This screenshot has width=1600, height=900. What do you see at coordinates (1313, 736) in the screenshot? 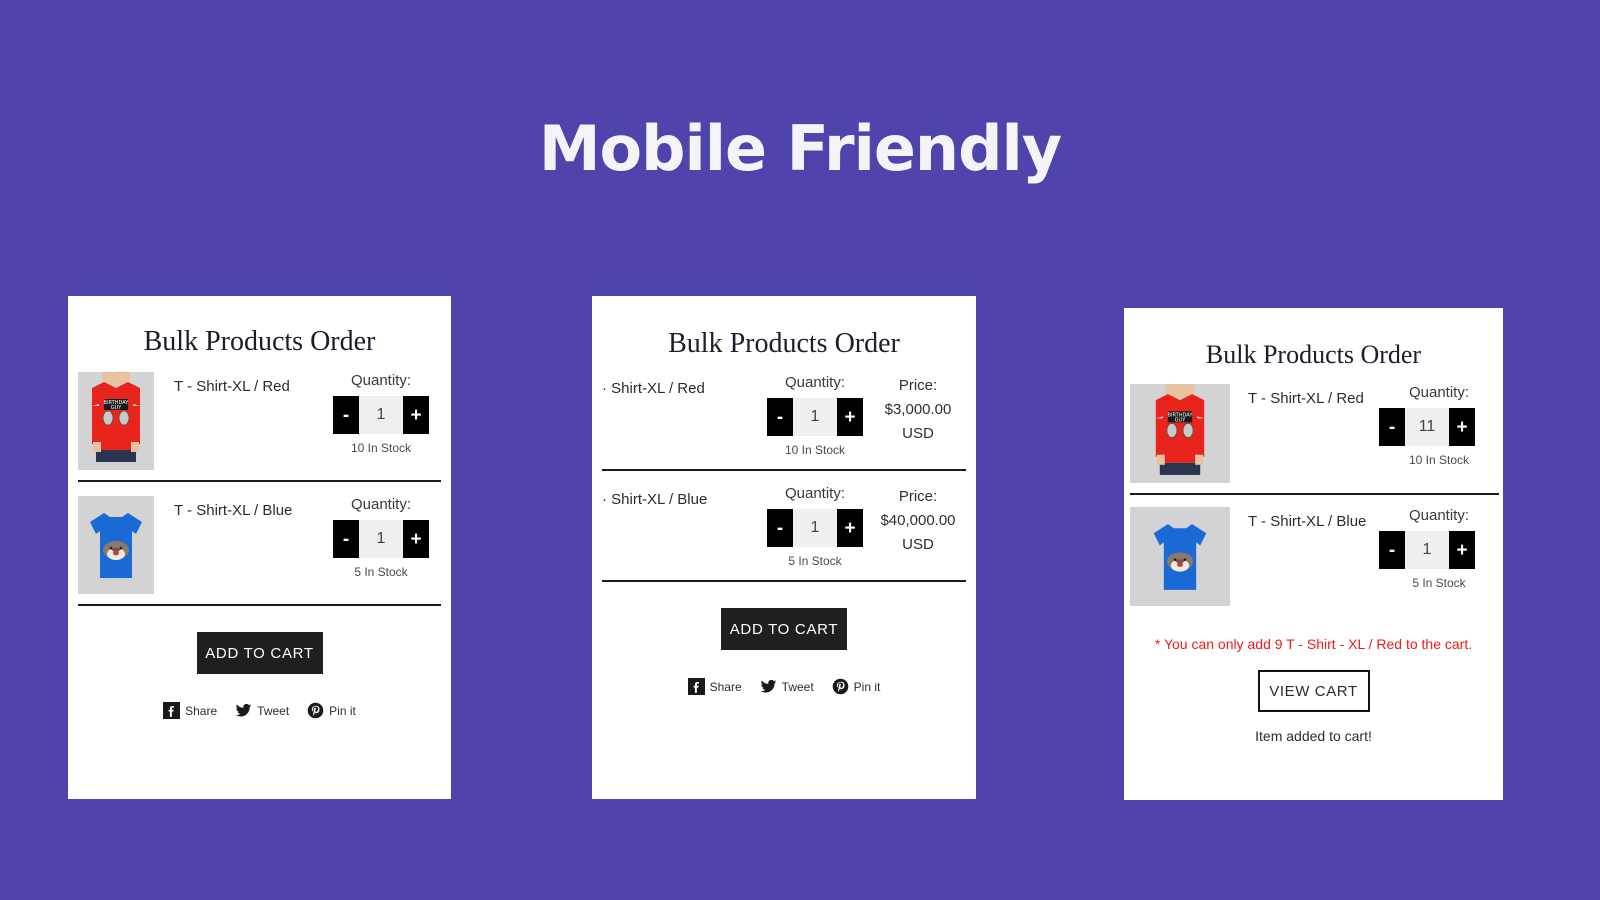
I see `status-message: Item added to cart!` at bounding box center [1313, 736].